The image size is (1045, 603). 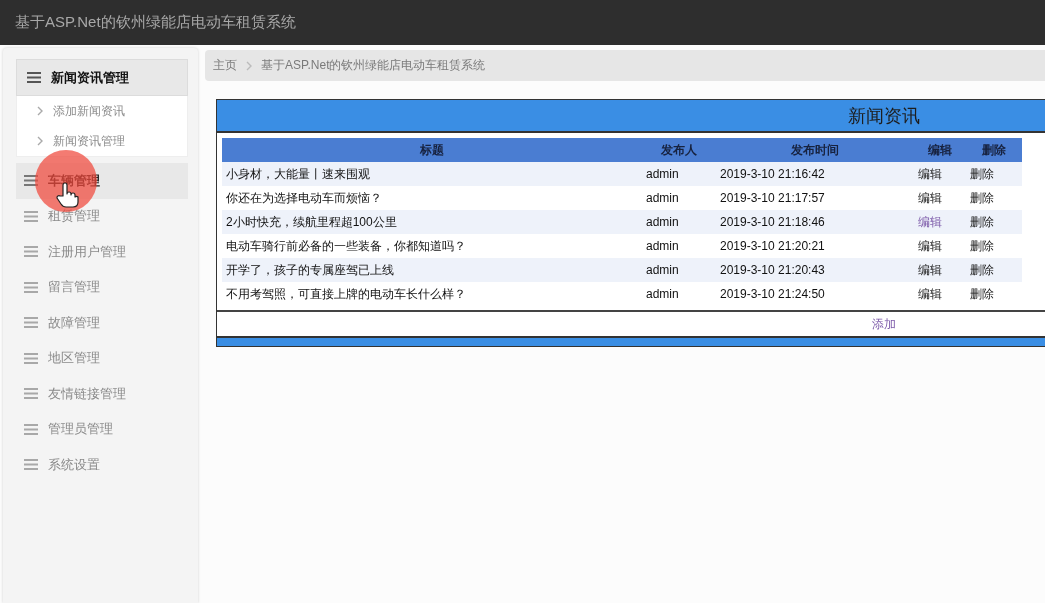 I want to click on time-cell-text: 2019-3-10 21:16:42, so click(x=772, y=174).